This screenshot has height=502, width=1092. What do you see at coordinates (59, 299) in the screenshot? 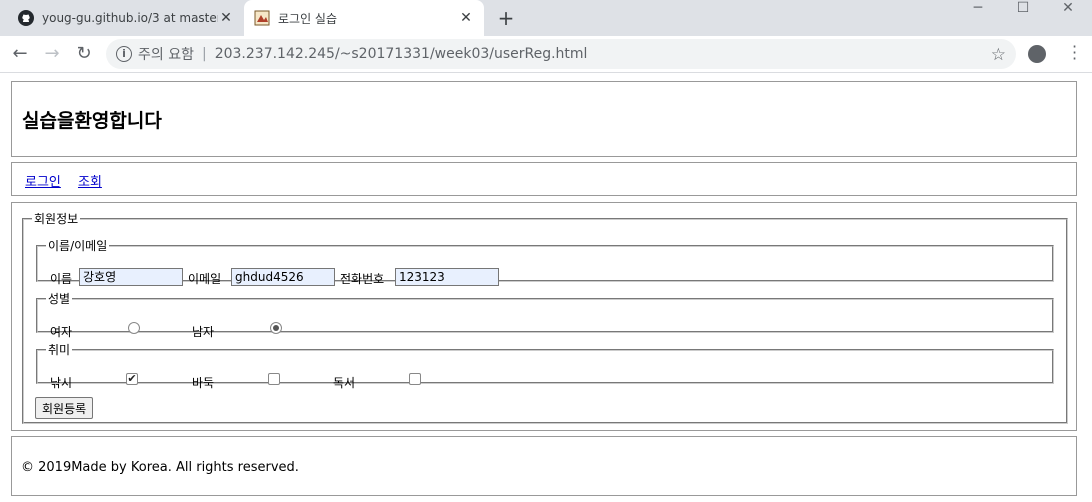
I see `gender-legend: 성별` at bounding box center [59, 299].